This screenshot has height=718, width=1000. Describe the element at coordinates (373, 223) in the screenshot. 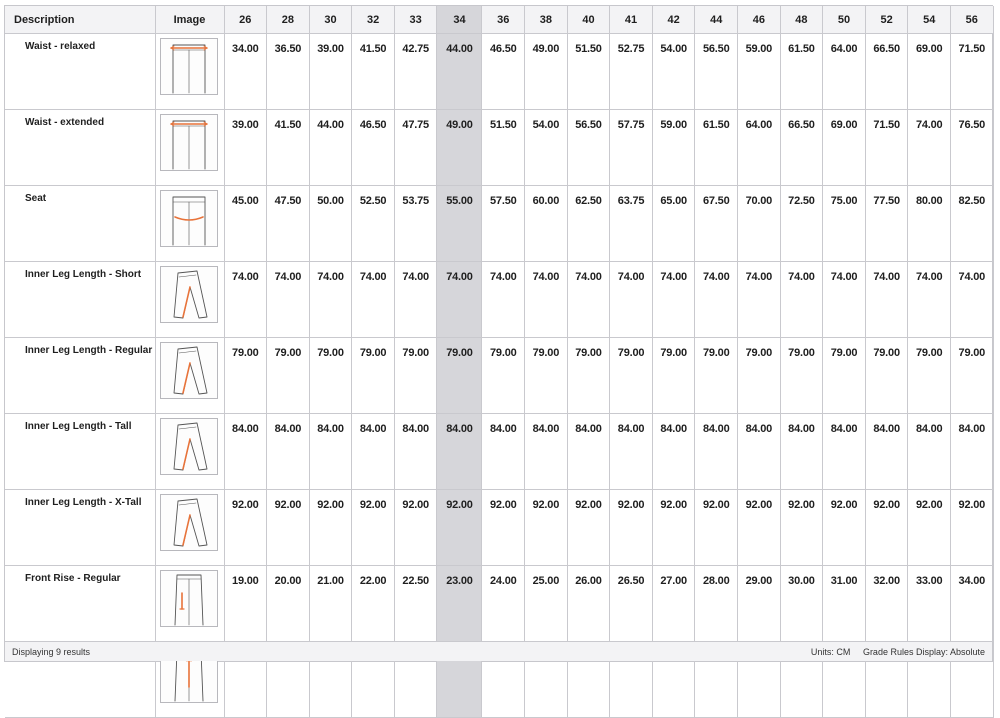

I see `measurement-value-size-32: 52.50` at that location.